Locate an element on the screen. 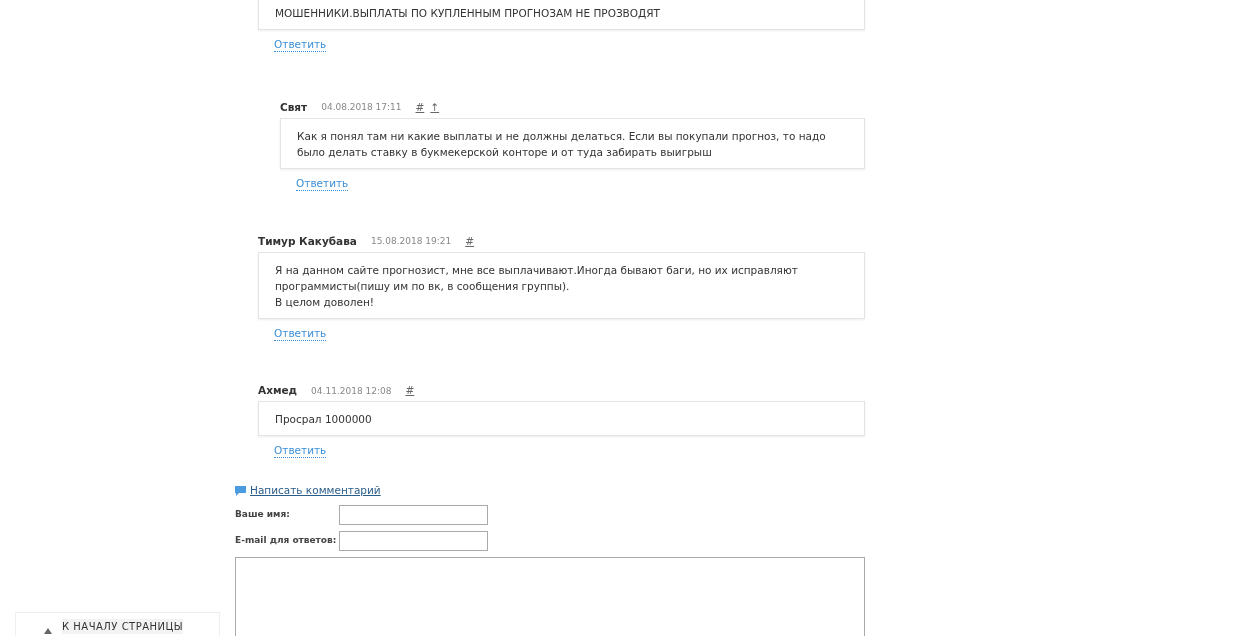 The height and width of the screenshot is (636, 1247). comment-date: 15.08.2018 19:21 is located at coordinates (411, 241).